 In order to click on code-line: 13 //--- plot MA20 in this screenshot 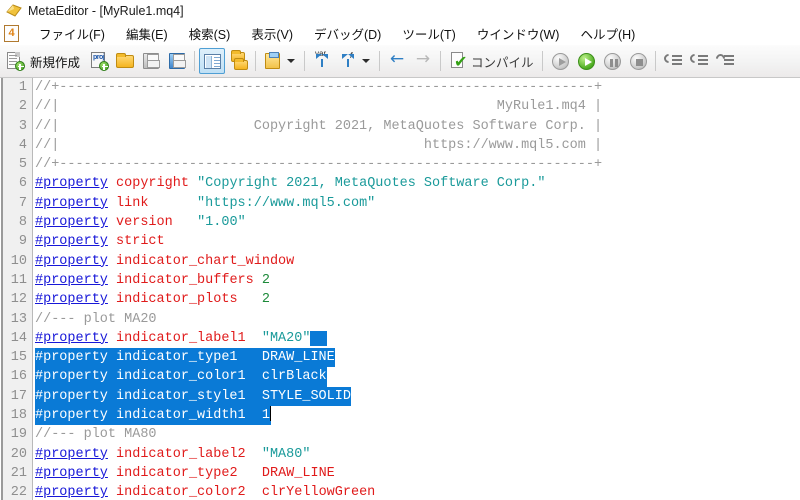, I will do `click(400, 319)`.